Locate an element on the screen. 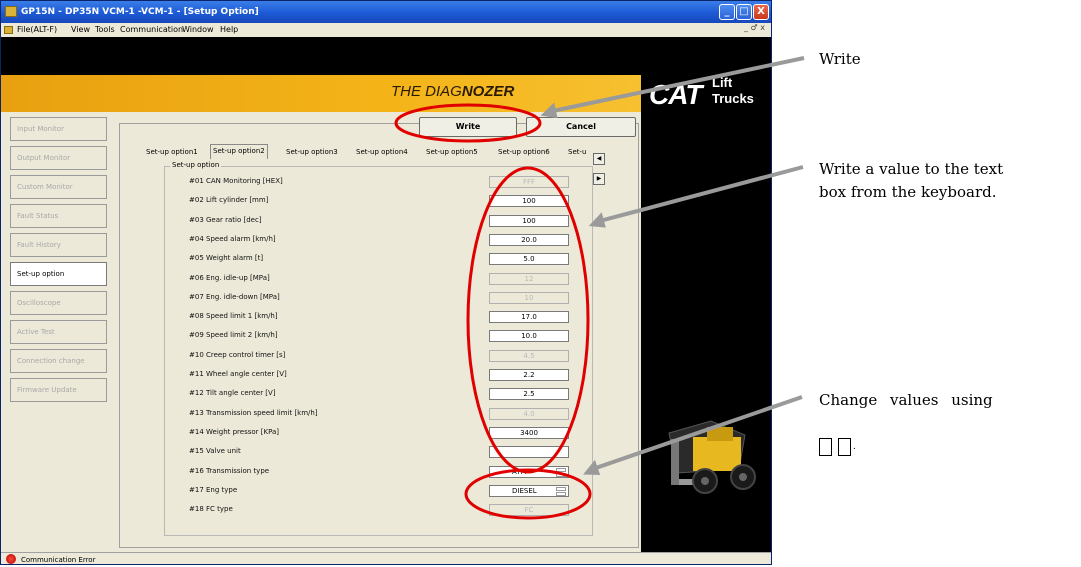 This screenshot has width=1081, height=567. tab-setup-option4: Set-up option4 is located at coordinates (382, 152).